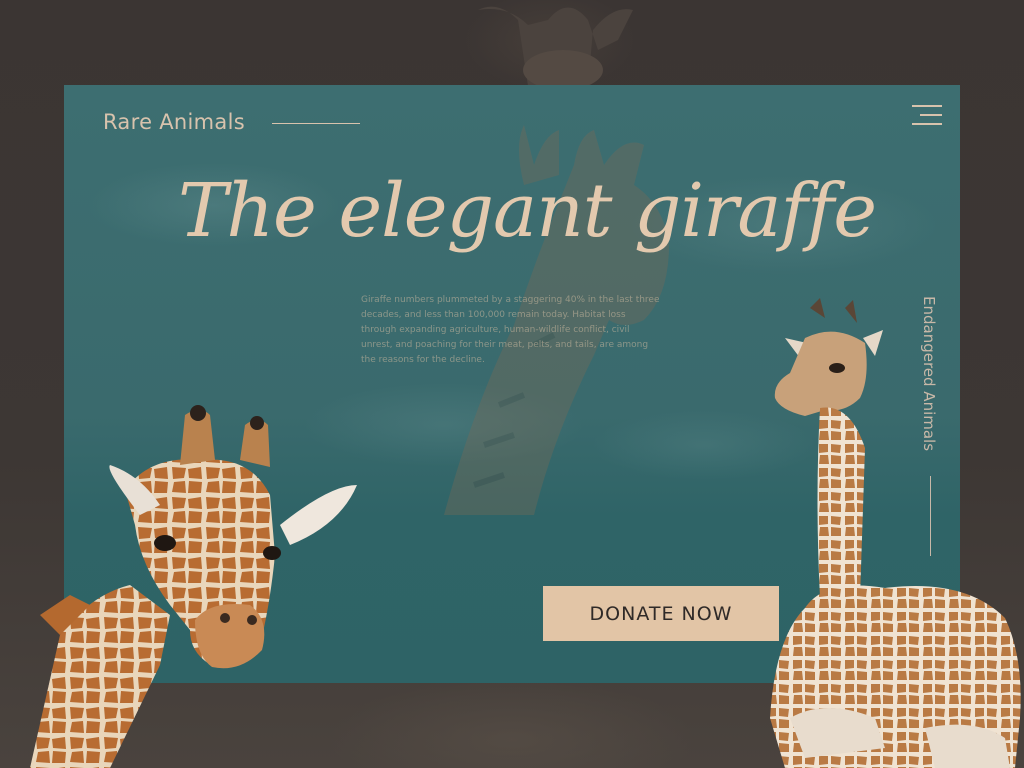 The image size is (1024, 768). What do you see at coordinates (174, 122) in the screenshot?
I see `brand-logo: Rare Animals` at bounding box center [174, 122].